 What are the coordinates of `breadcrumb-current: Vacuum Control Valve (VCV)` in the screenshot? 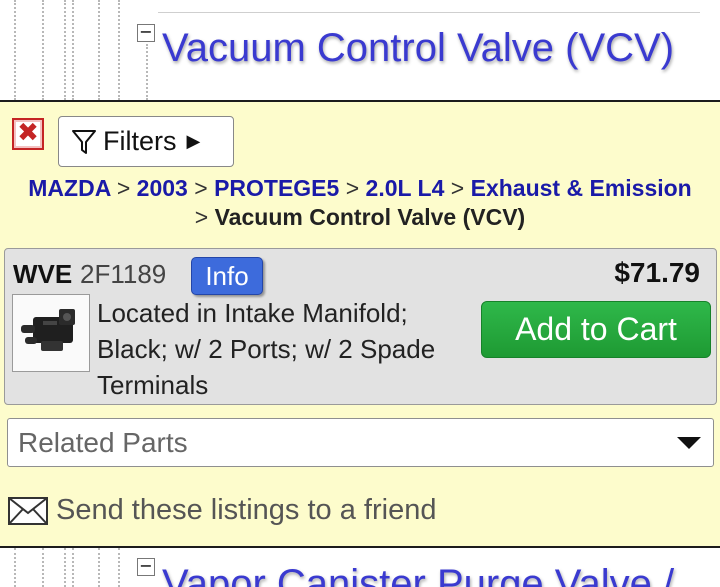 It's located at (370, 217).